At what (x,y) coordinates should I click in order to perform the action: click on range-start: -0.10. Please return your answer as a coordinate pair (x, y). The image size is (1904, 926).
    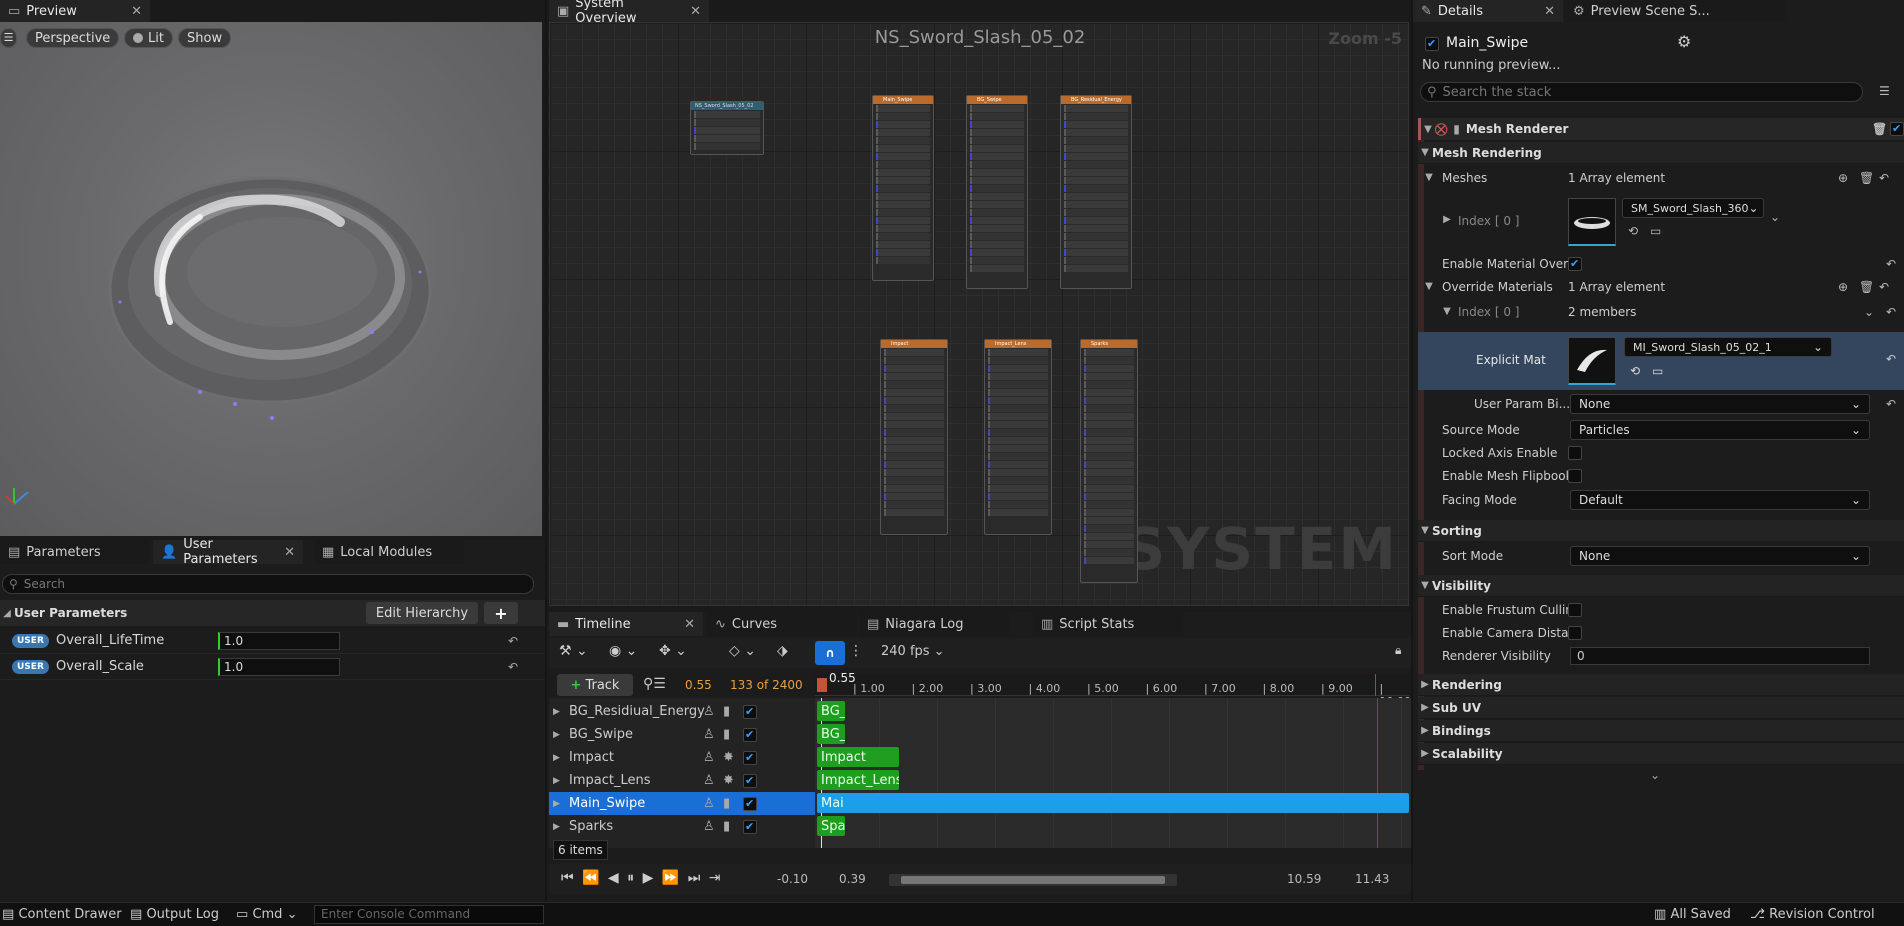
    Looking at the image, I should click on (792, 879).